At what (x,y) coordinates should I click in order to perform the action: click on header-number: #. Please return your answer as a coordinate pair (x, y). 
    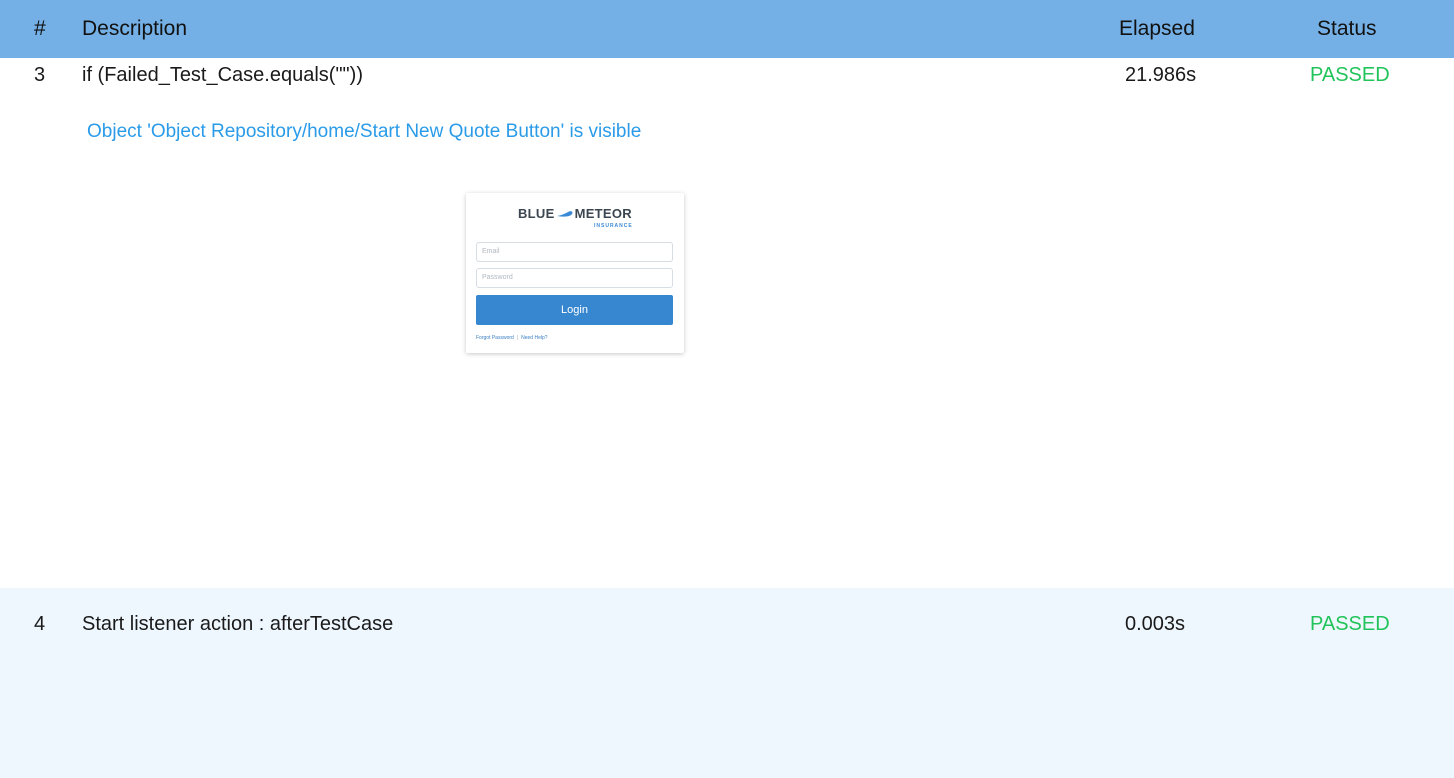
    Looking at the image, I should click on (40, 28).